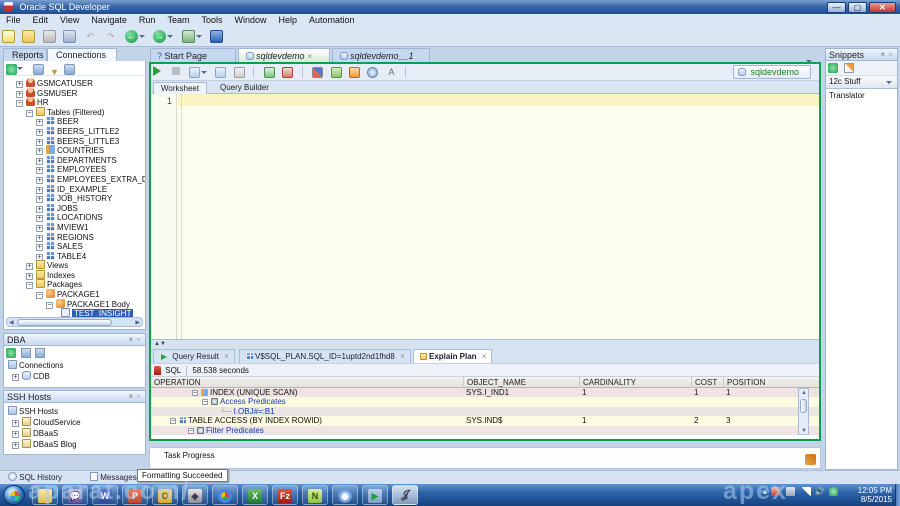 This screenshot has width=900, height=506. Describe the element at coordinates (90, 36) in the screenshot. I see `undo-icon: ↶` at that location.